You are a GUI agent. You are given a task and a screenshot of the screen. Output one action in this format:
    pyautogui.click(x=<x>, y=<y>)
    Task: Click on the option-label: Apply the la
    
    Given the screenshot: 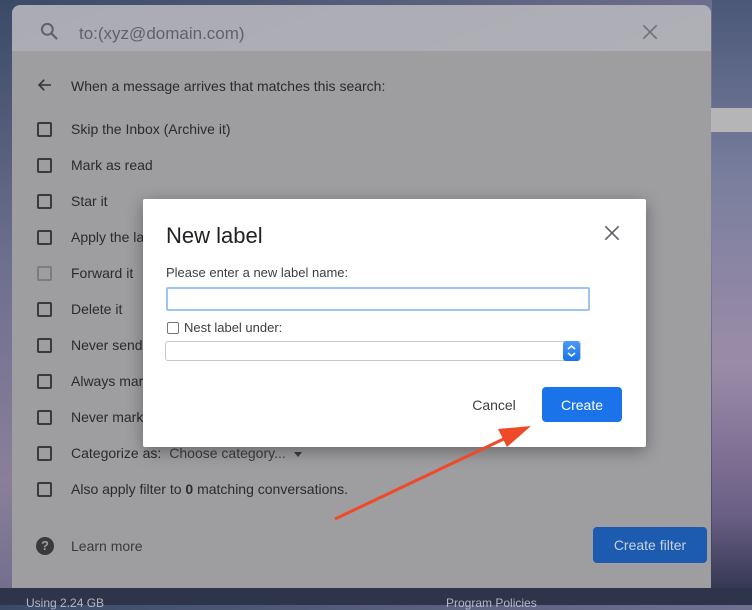 What is the action you would take?
    pyautogui.click(x=108, y=237)
    